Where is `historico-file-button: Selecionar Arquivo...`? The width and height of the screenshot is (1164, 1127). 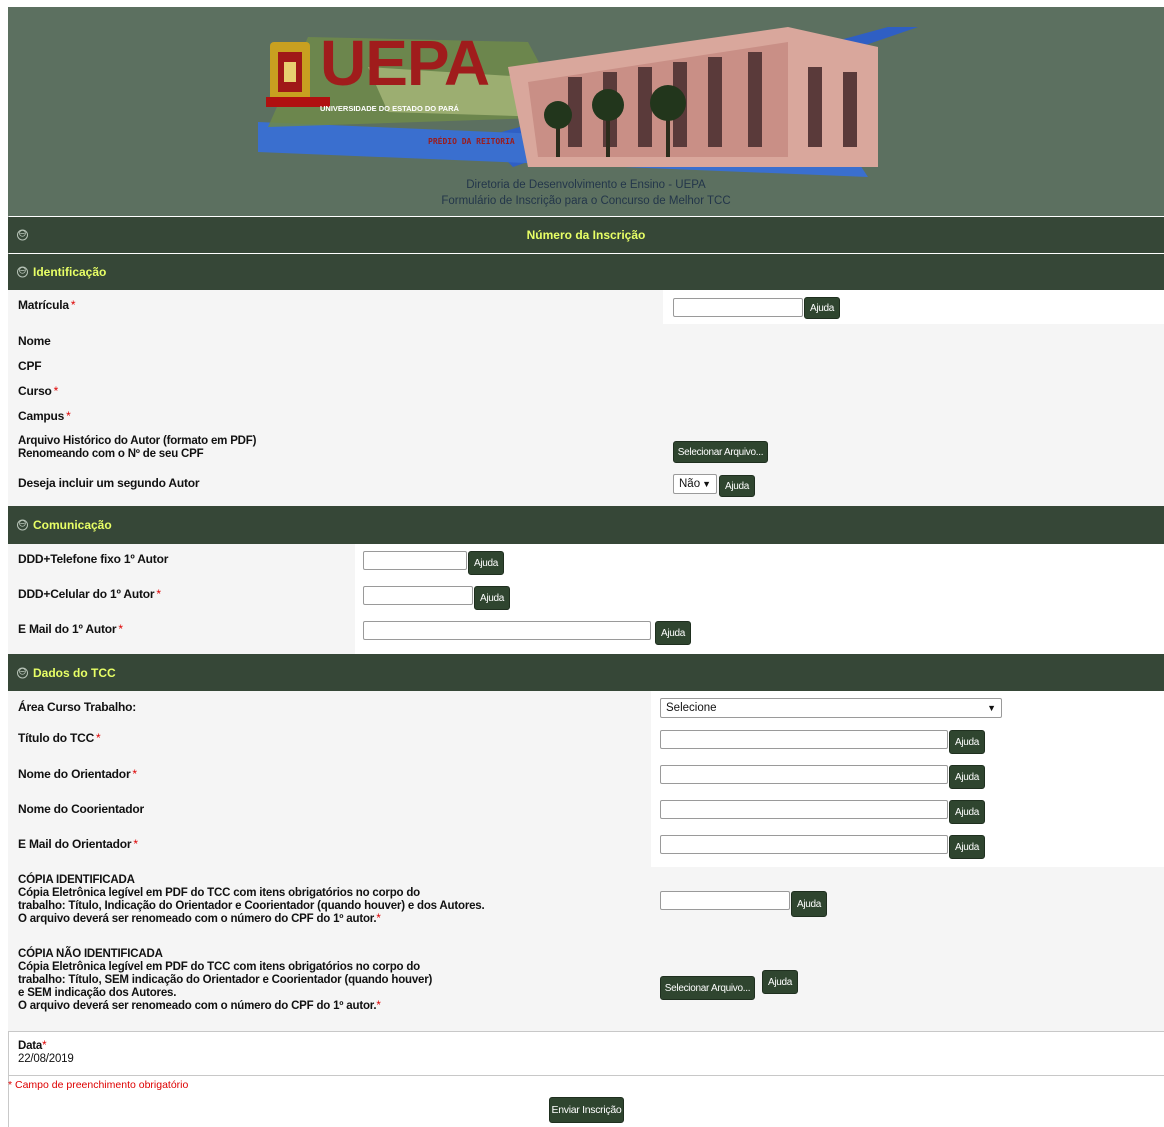
historico-file-button: Selecionar Arquivo... is located at coordinates (720, 452).